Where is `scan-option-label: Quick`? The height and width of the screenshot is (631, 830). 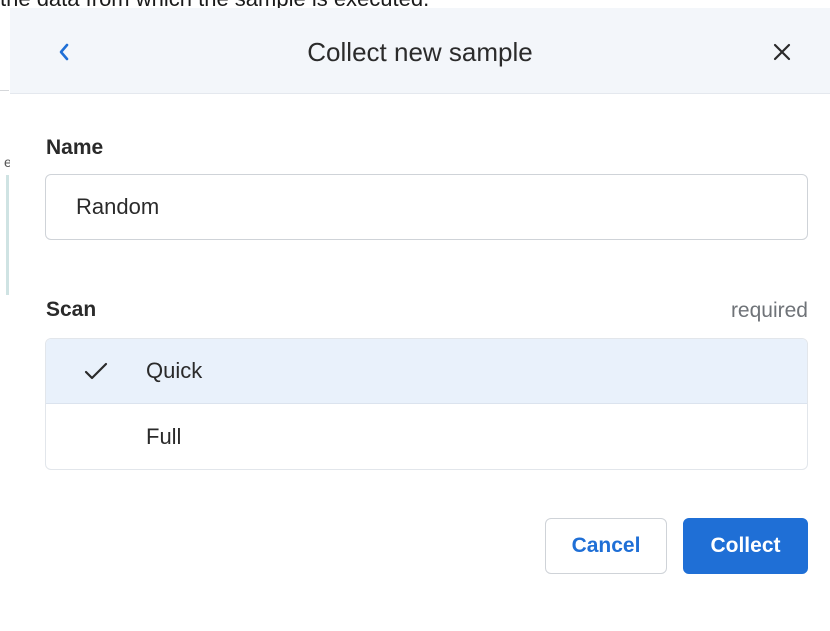 scan-option-label: Quick is located at coordinates (174, 370).